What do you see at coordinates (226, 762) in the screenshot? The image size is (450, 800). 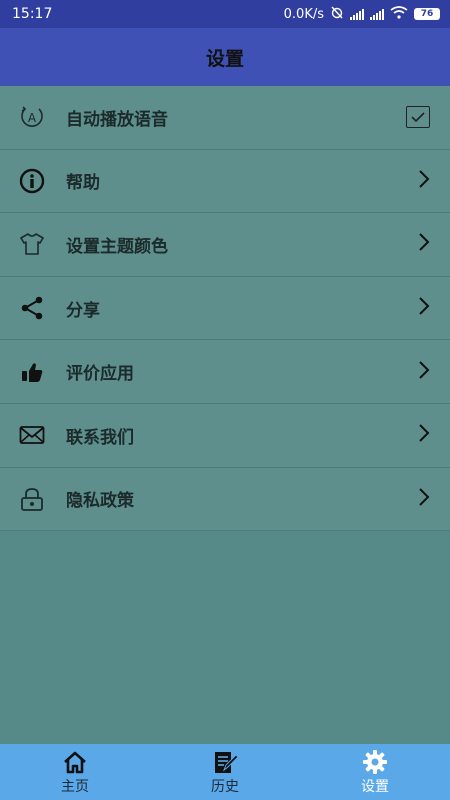 I see `history-icon` at bounding box center [226, 762].